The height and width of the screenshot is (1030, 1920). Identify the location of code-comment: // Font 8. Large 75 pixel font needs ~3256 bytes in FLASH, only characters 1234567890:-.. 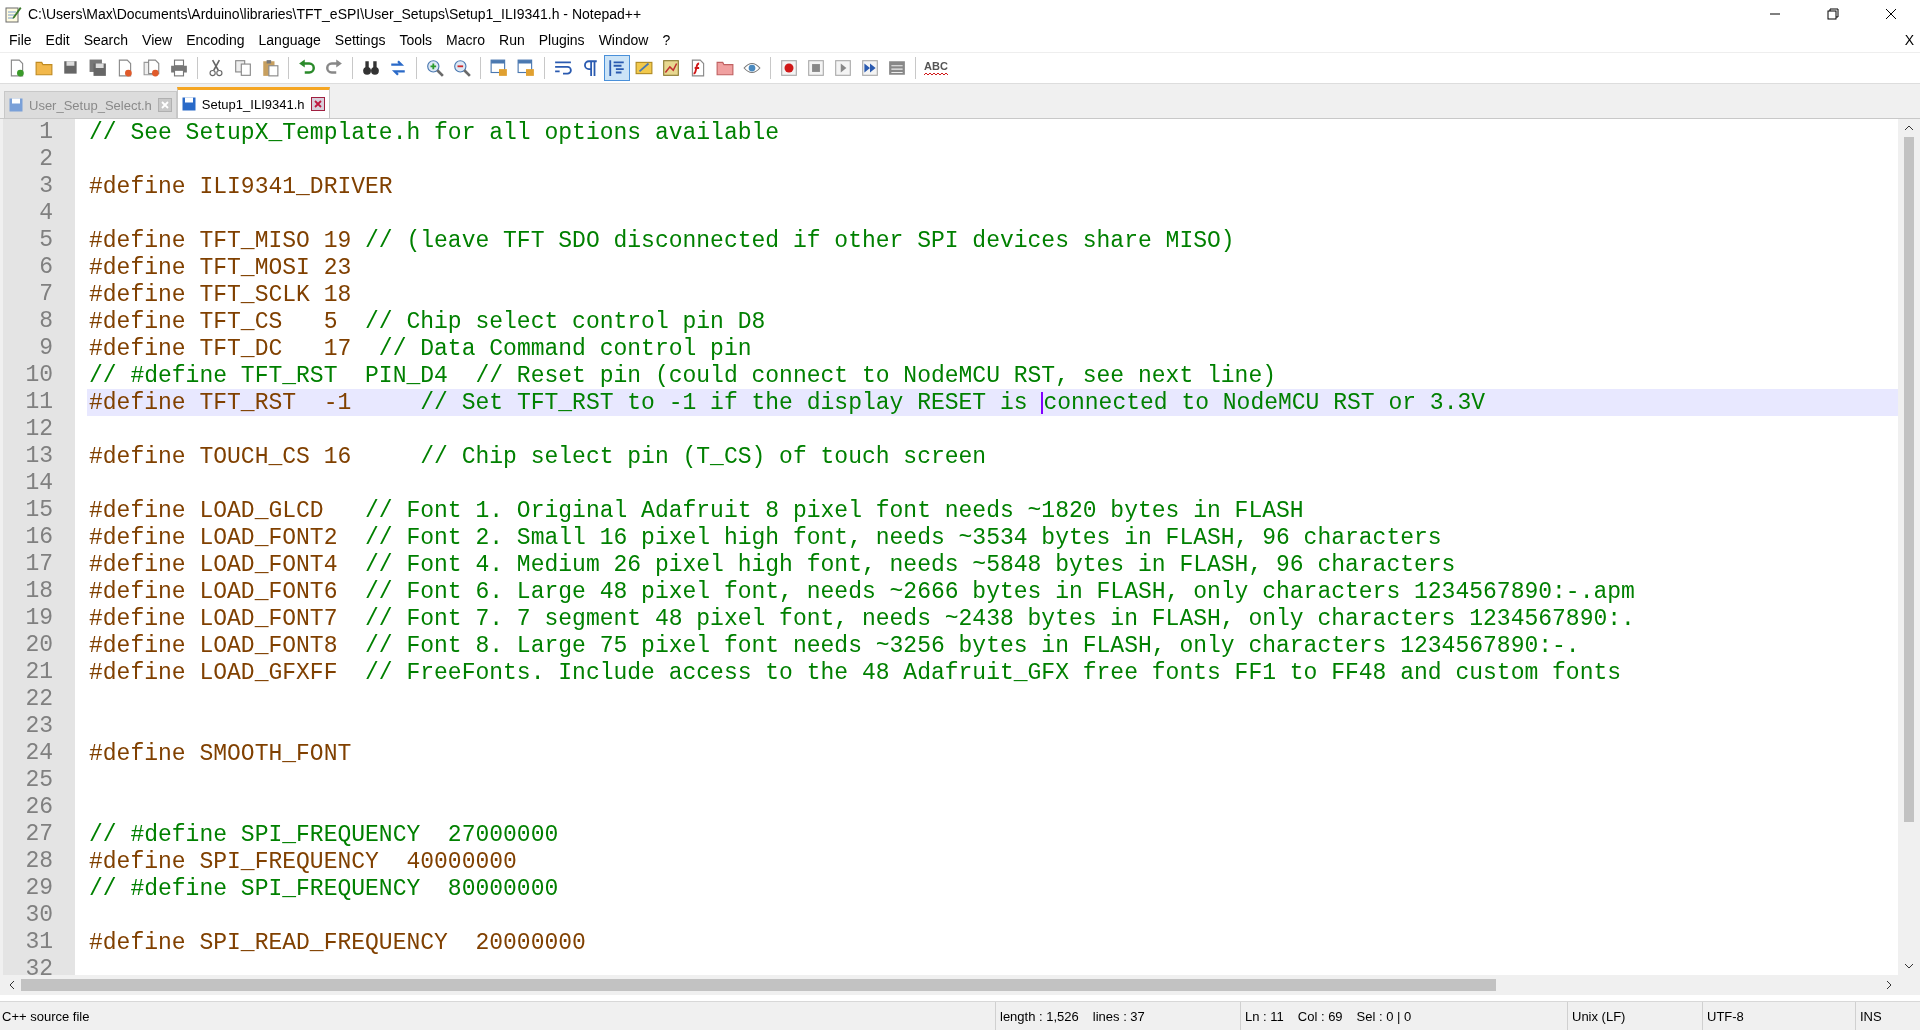
(972, 645).